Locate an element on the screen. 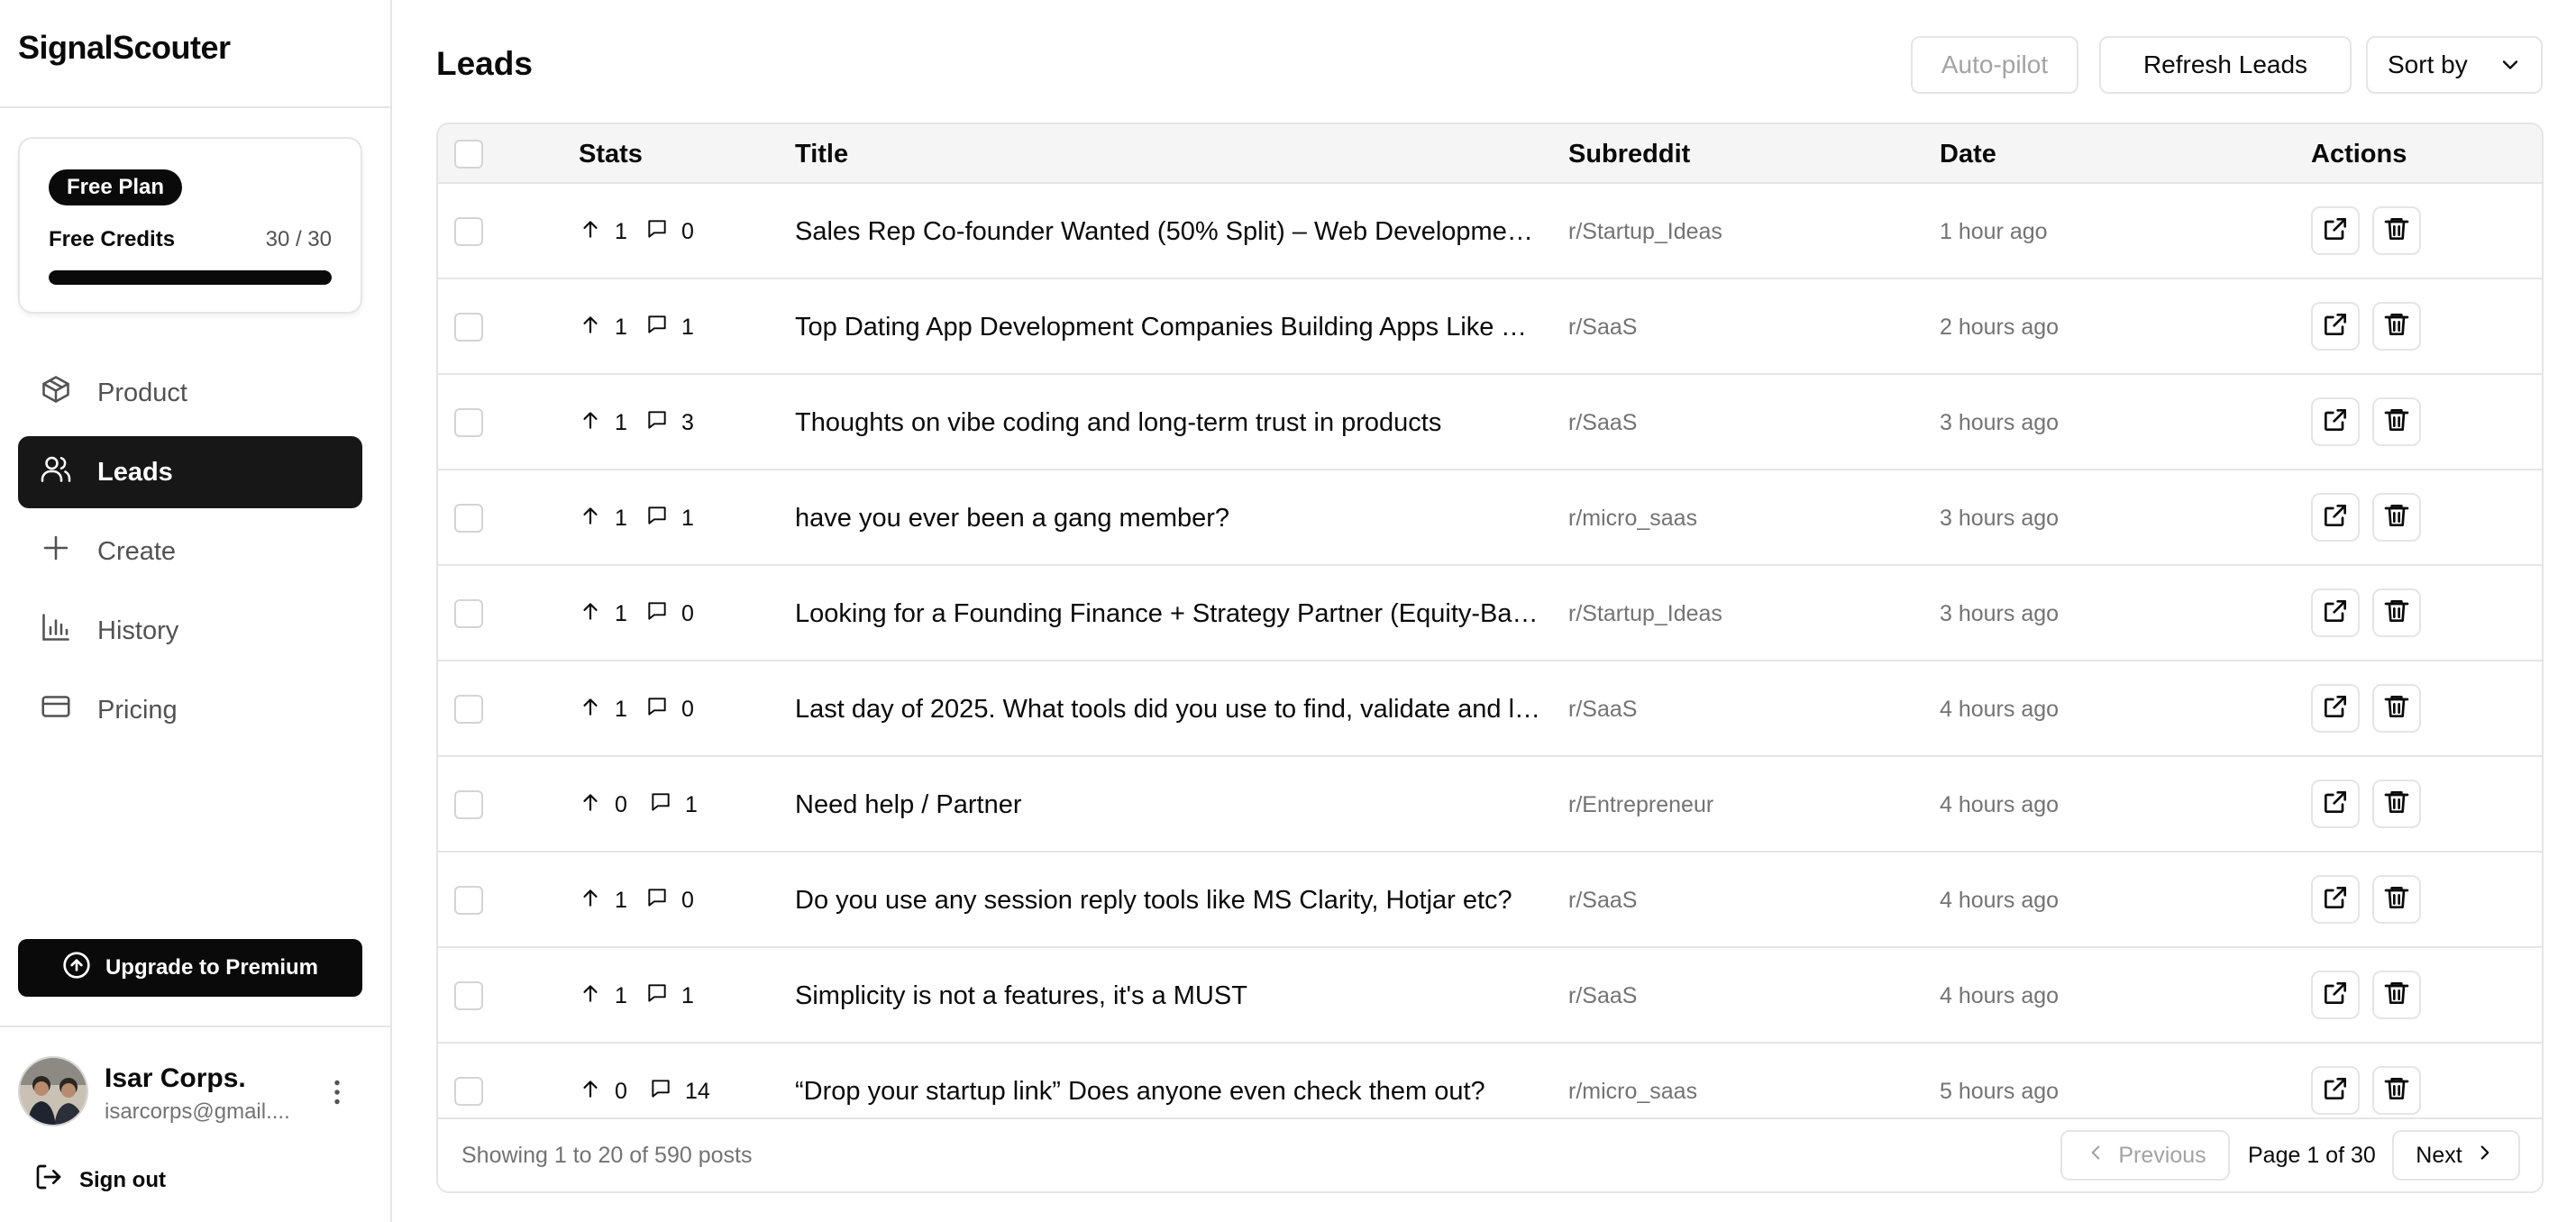 The height and width of the screenshot is (1222, 2576). upgrade-to-premium-button: Upgrade to Premium is located at coordinates (190, 968).